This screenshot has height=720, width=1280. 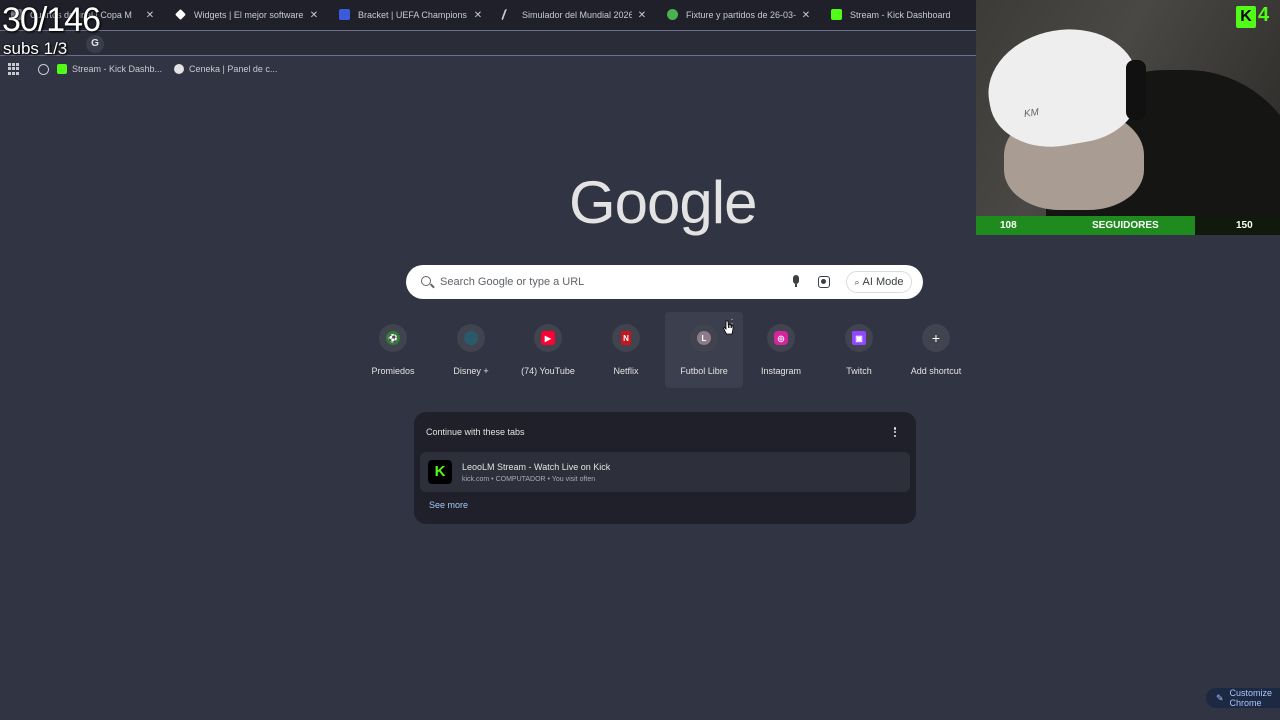 I want to click on more-vert-icon, so click(x=895, y=432).